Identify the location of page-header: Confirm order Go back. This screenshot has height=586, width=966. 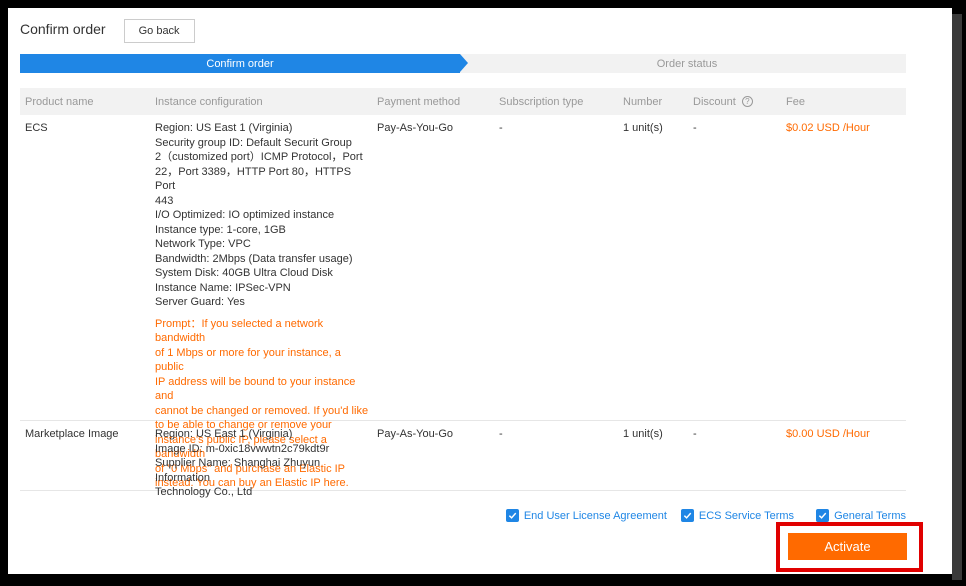
(107, 31).